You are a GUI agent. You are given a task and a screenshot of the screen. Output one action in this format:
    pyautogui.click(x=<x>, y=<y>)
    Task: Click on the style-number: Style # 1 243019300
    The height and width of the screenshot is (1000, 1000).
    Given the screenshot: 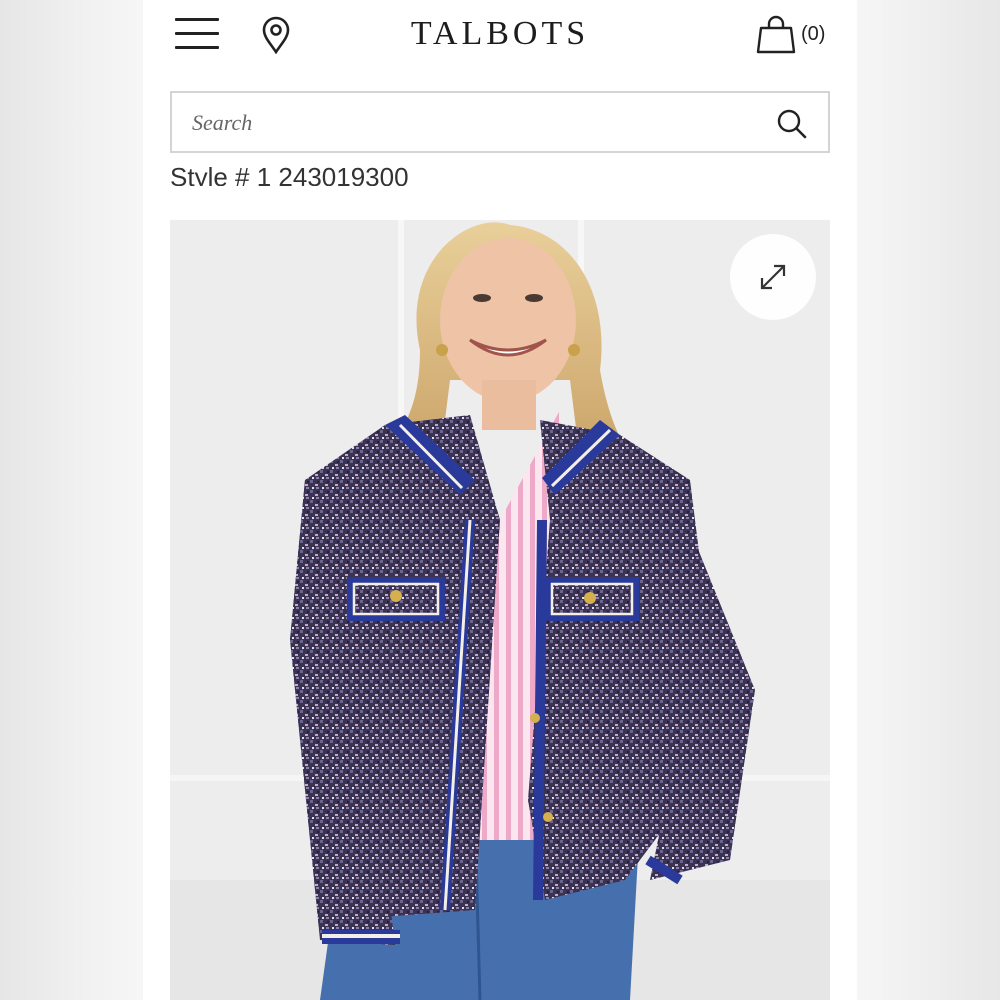 What is the action you would take?
    pyautogui.click(x=370, y=173)
    